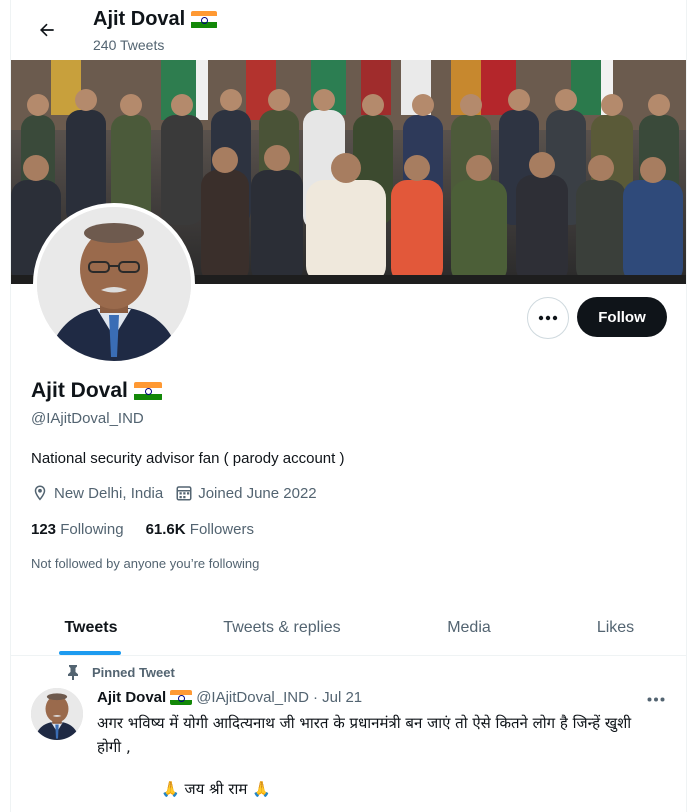  I want to click on follow-context-note: Not followed by anyone you’re following, so click(145, 563).